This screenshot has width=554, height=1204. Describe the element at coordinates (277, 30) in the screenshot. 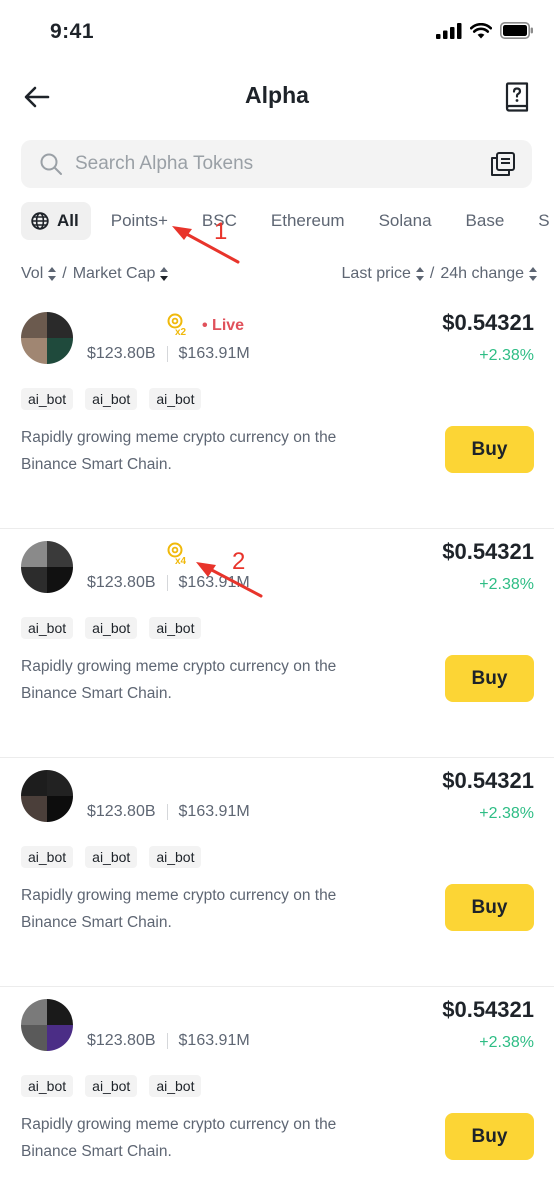

I see `status-bar: 9:41` at that location.